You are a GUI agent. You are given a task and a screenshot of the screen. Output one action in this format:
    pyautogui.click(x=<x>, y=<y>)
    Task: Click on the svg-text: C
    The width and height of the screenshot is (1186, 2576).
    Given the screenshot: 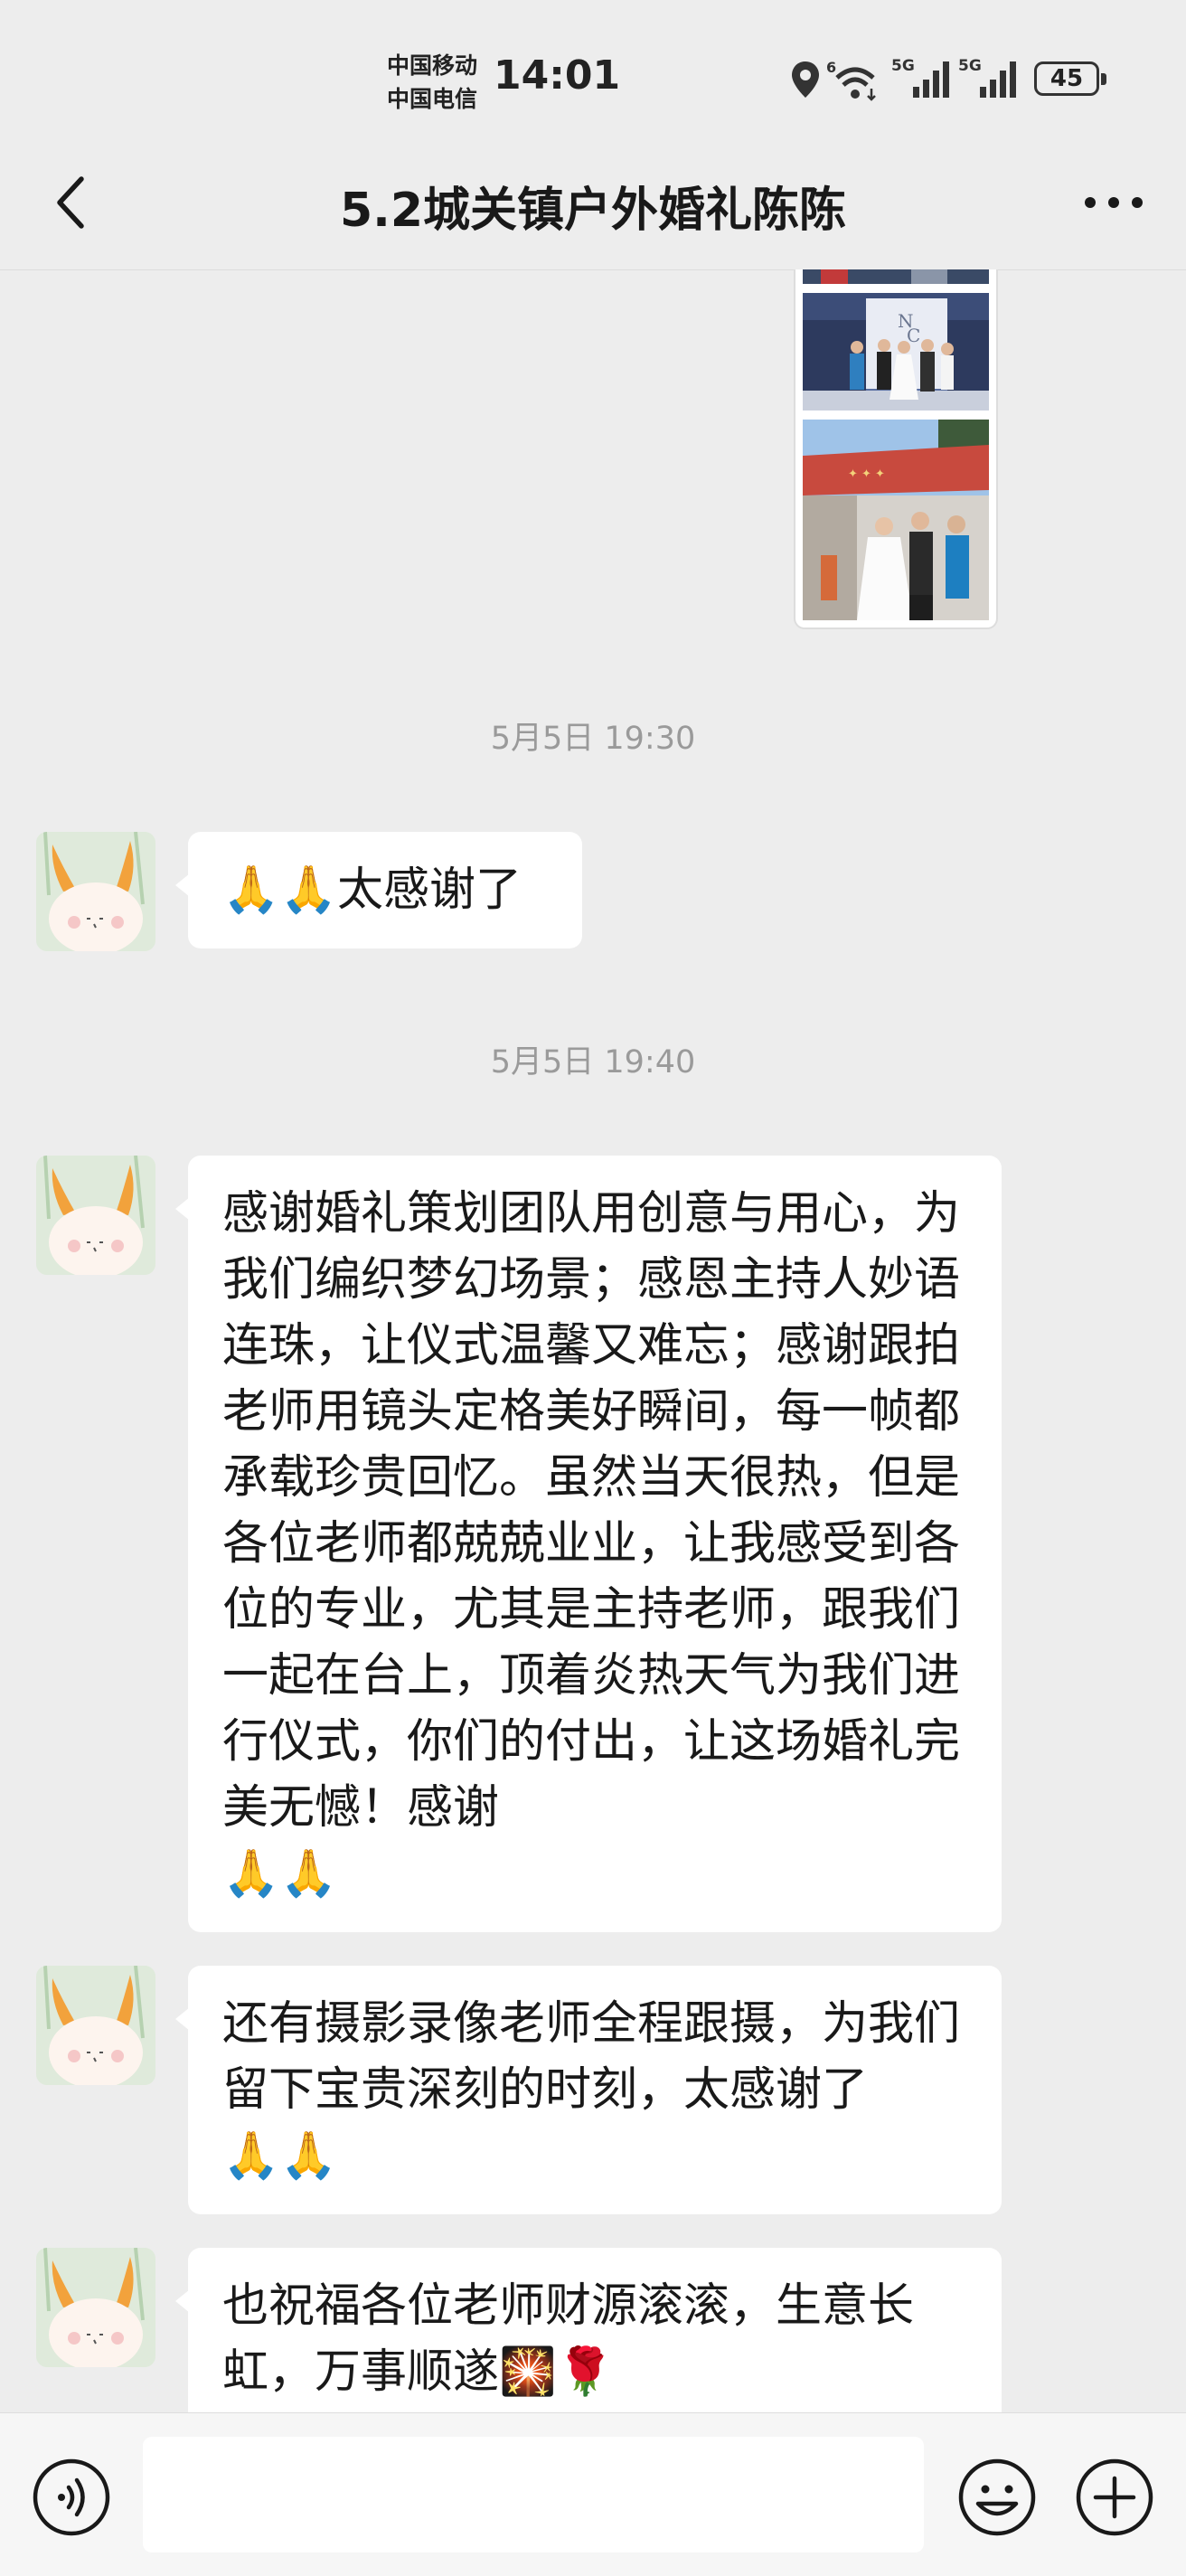 What is the action you would take?
    pyautogui.click(x=913, y=335)
    